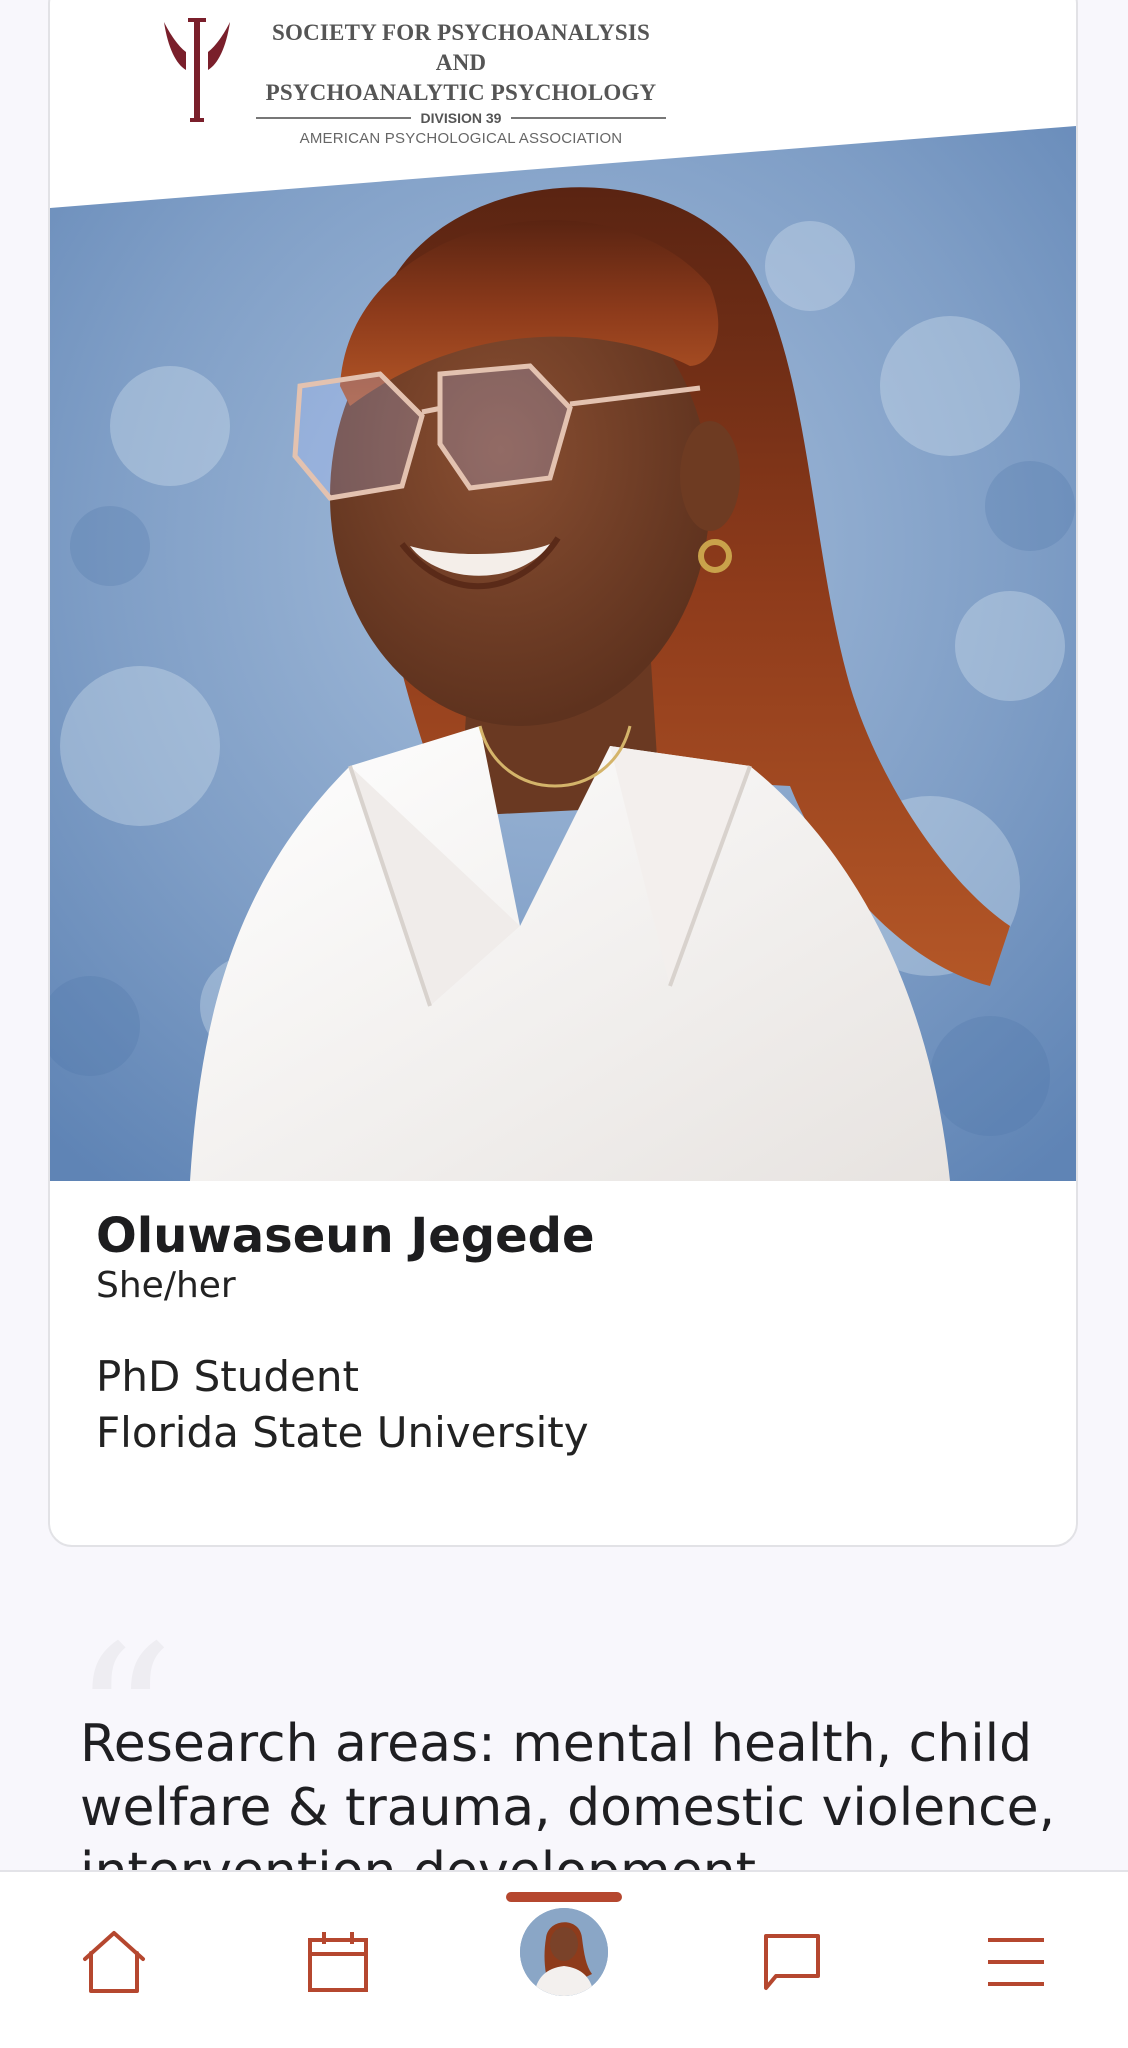  I want to click on nav-messages-button, so click(792, 1962).